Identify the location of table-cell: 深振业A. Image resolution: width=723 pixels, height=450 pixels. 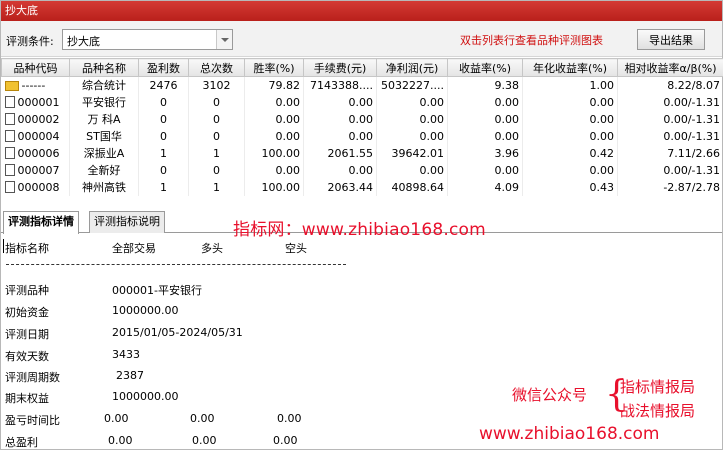
(104, 153).